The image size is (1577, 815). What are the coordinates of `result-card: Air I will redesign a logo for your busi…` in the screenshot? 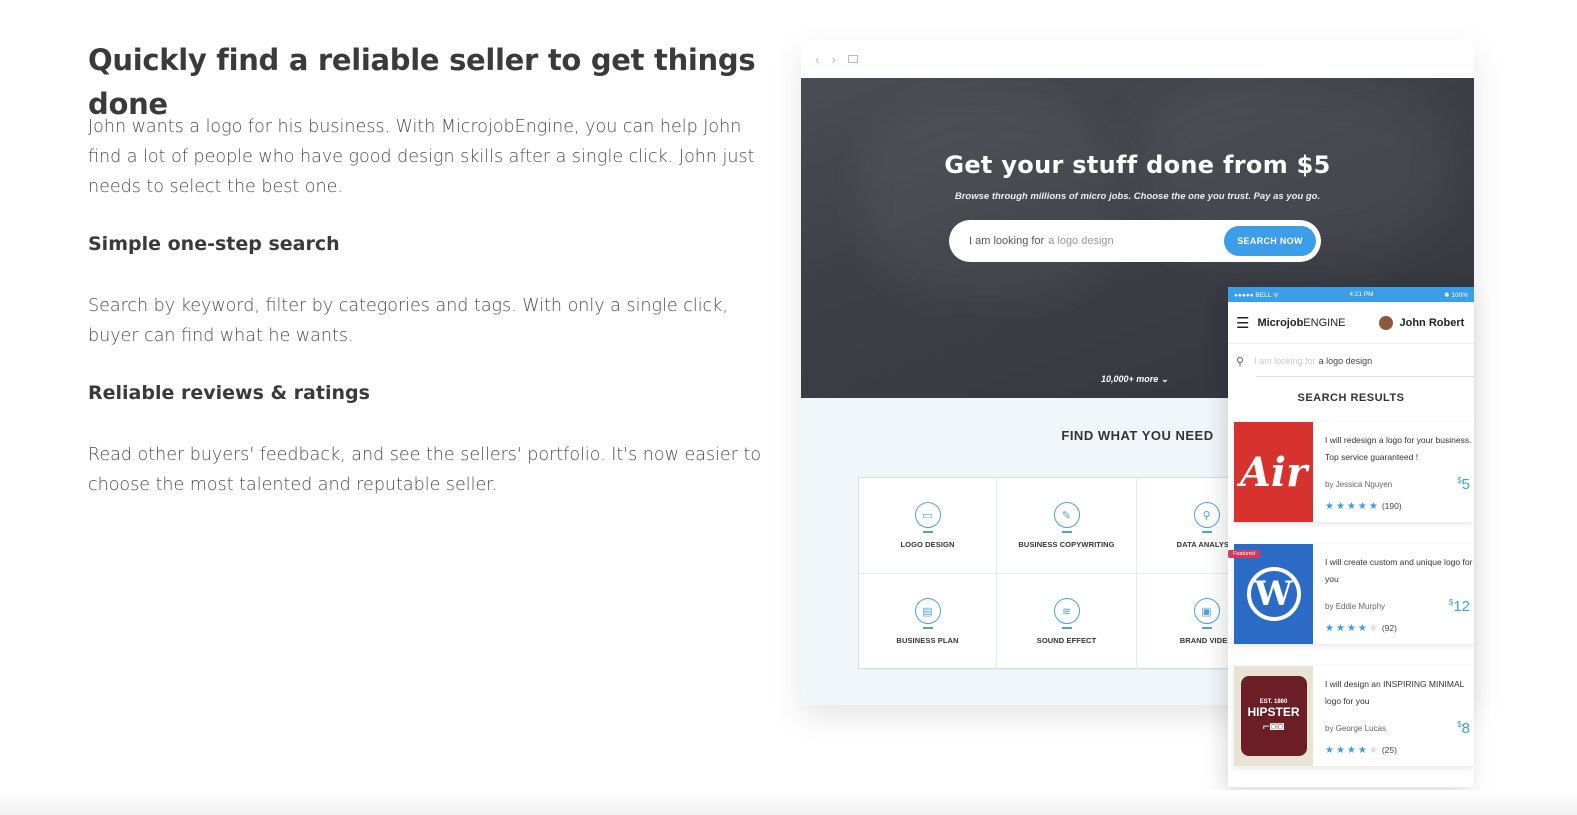 It's located at (1354, 472).